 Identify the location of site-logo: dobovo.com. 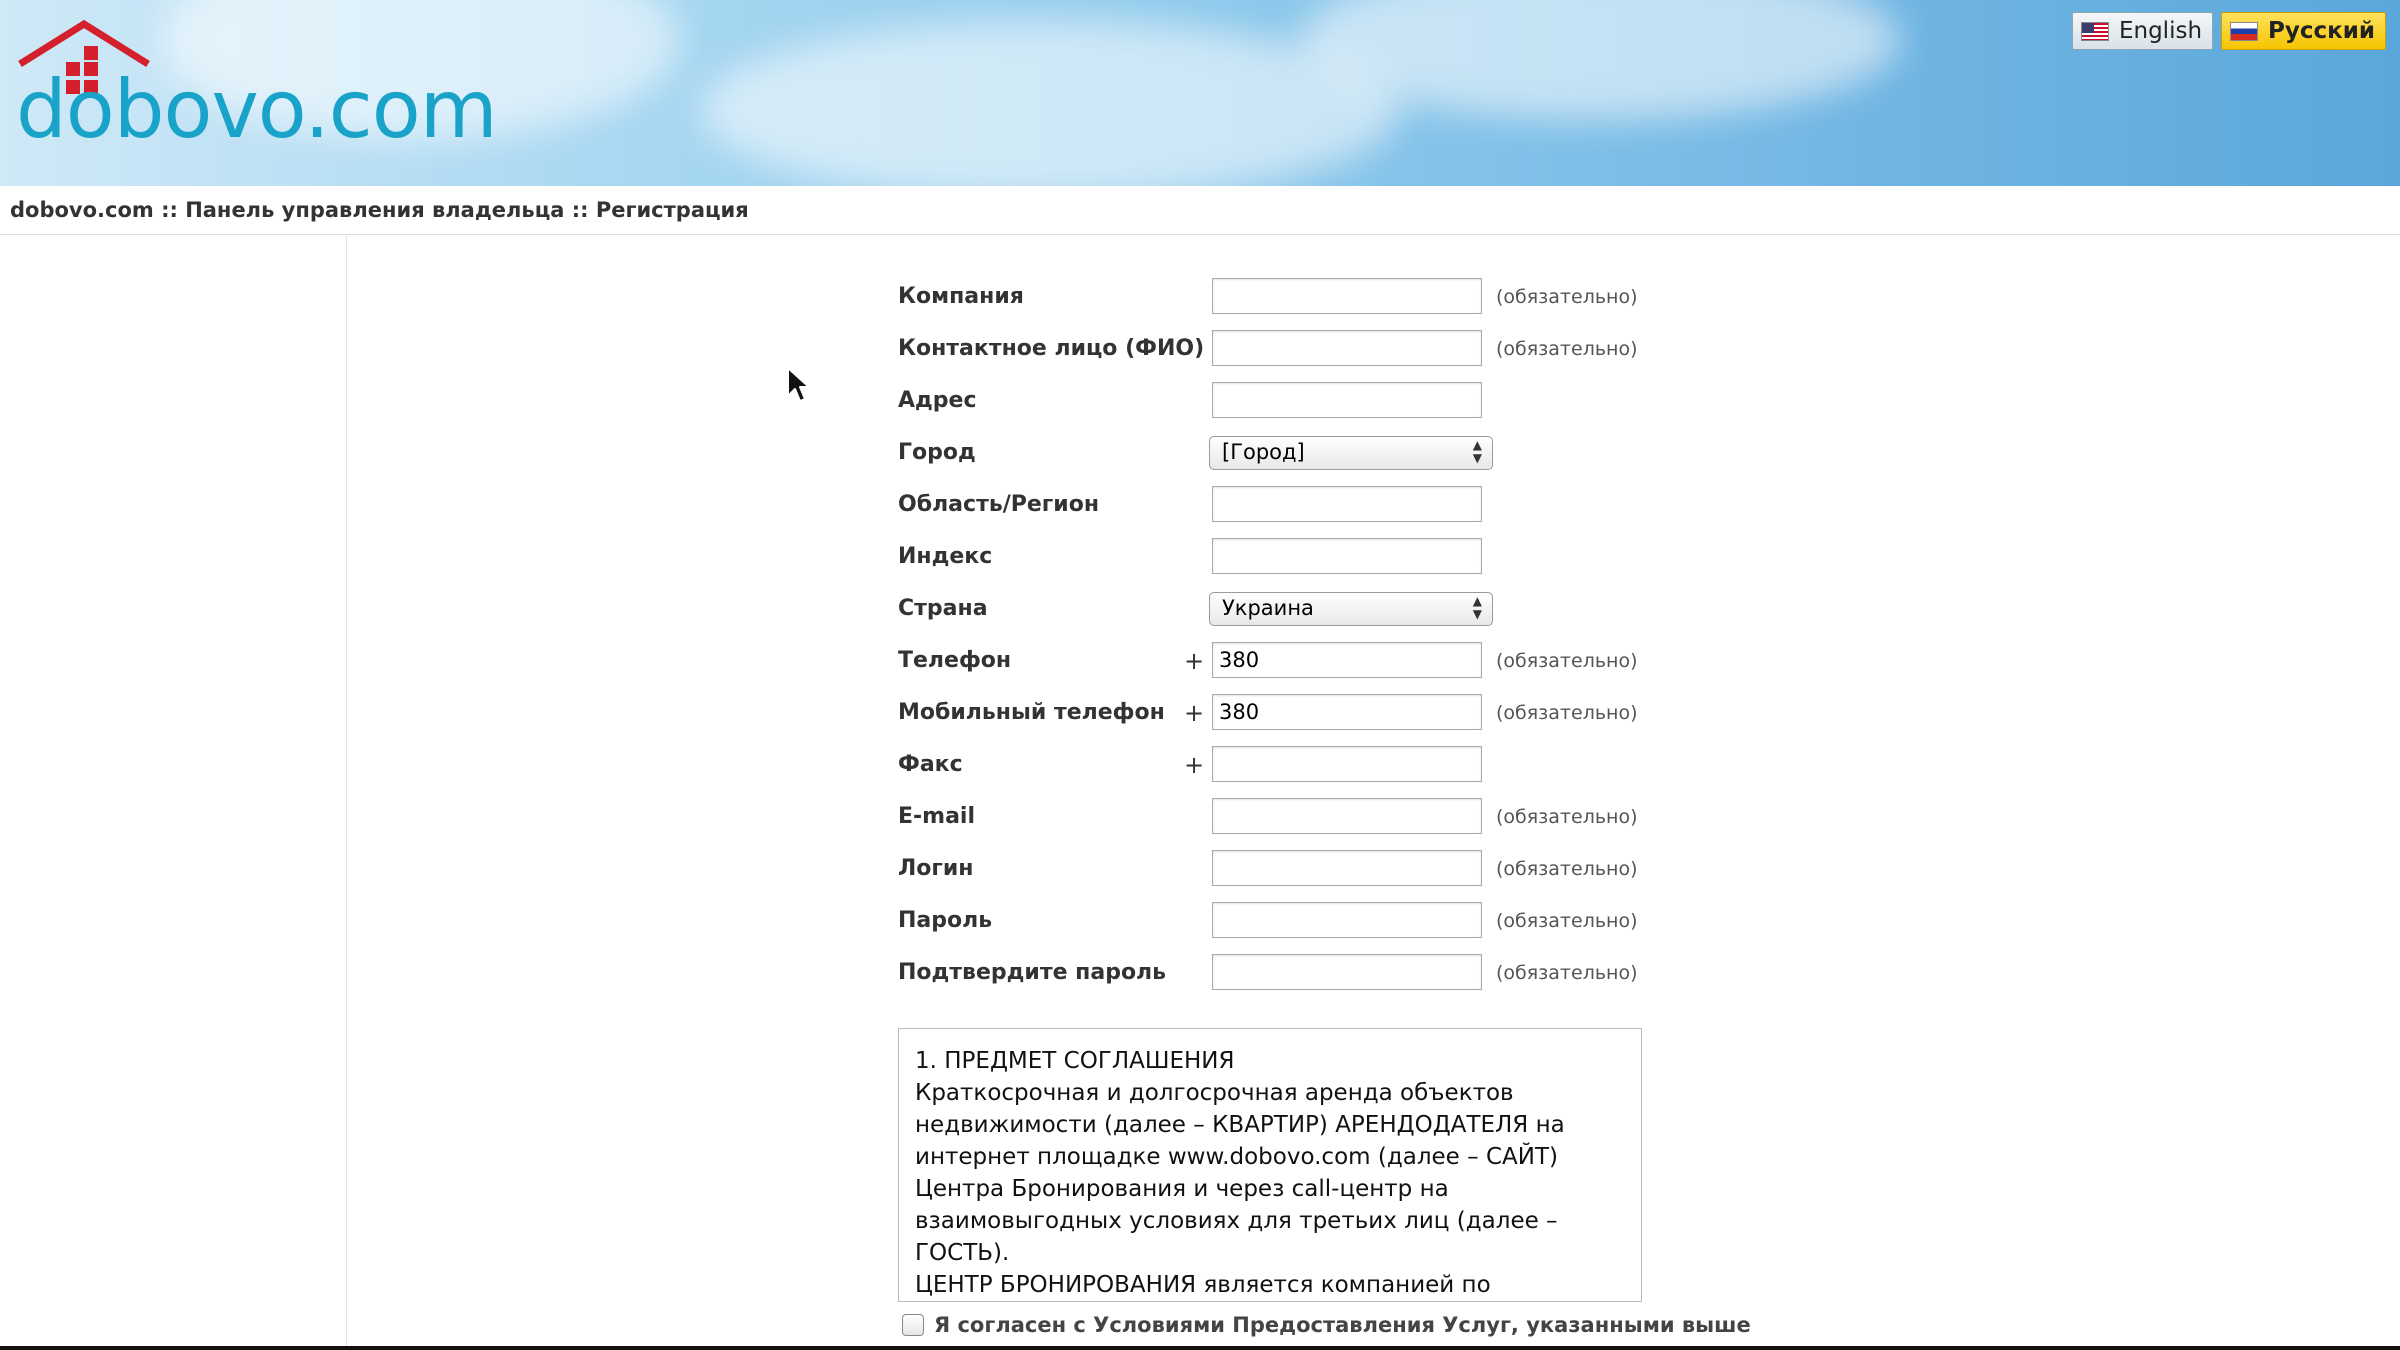
(257, 88).